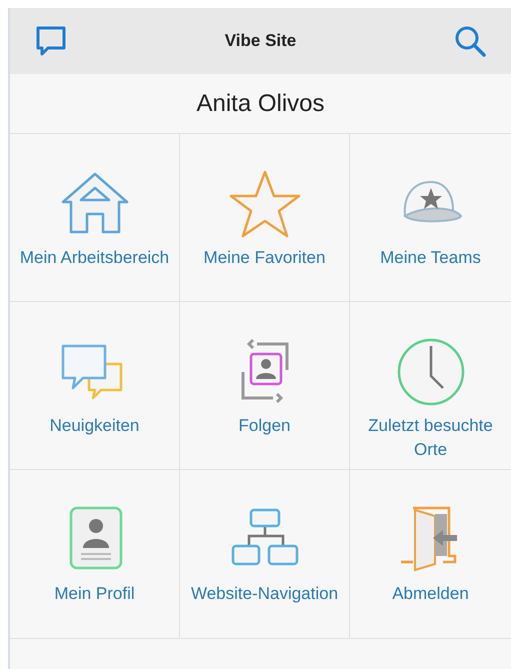  What do you see at coordinates (94, 594) in the screenshot?
I see `tile-label: Mein Profil` at bounding box center [94, 594].